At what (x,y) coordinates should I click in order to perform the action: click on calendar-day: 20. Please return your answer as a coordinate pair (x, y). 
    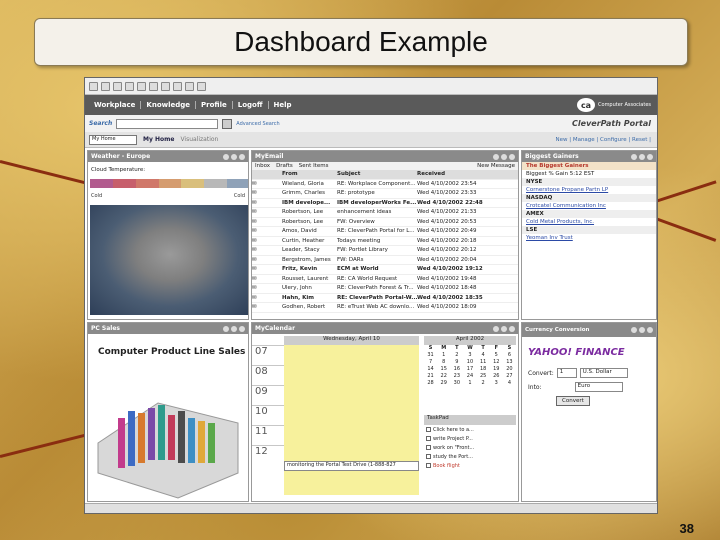
    Looking at the image, I should click on (509, 369).